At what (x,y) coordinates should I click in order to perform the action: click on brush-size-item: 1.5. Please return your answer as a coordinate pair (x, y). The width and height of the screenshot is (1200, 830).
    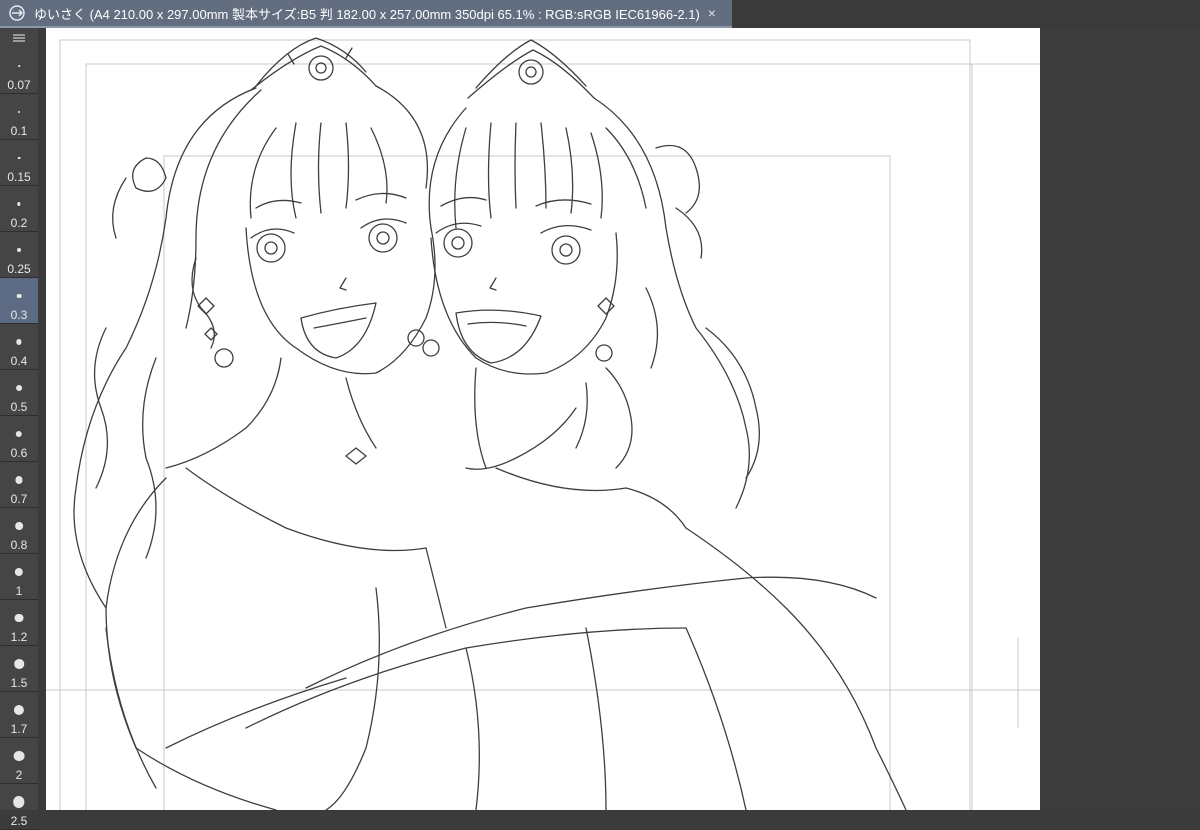
    Looking at the image, I should click on (19, 669).